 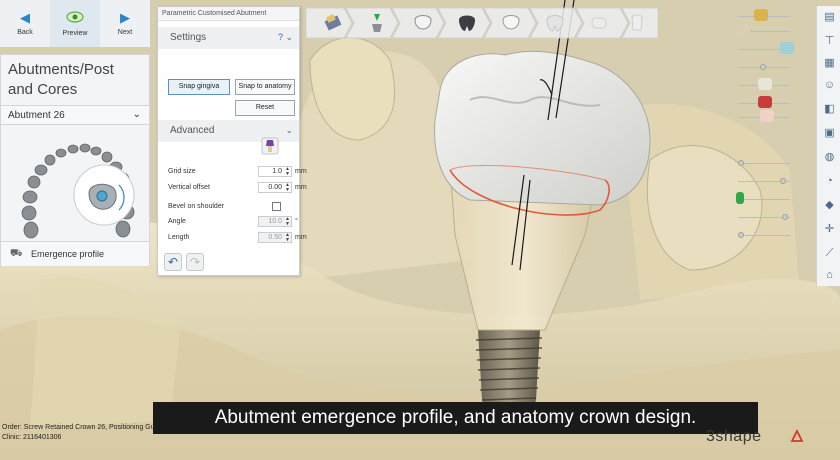 I want to click on brand-logo-text: 3shape, so click(x=734, y=436).